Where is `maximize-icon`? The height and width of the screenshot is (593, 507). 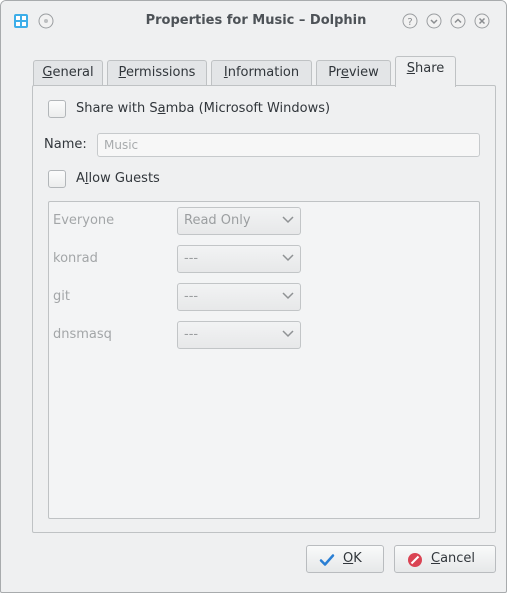 maximize-icon is located at coordinates (458, 21).